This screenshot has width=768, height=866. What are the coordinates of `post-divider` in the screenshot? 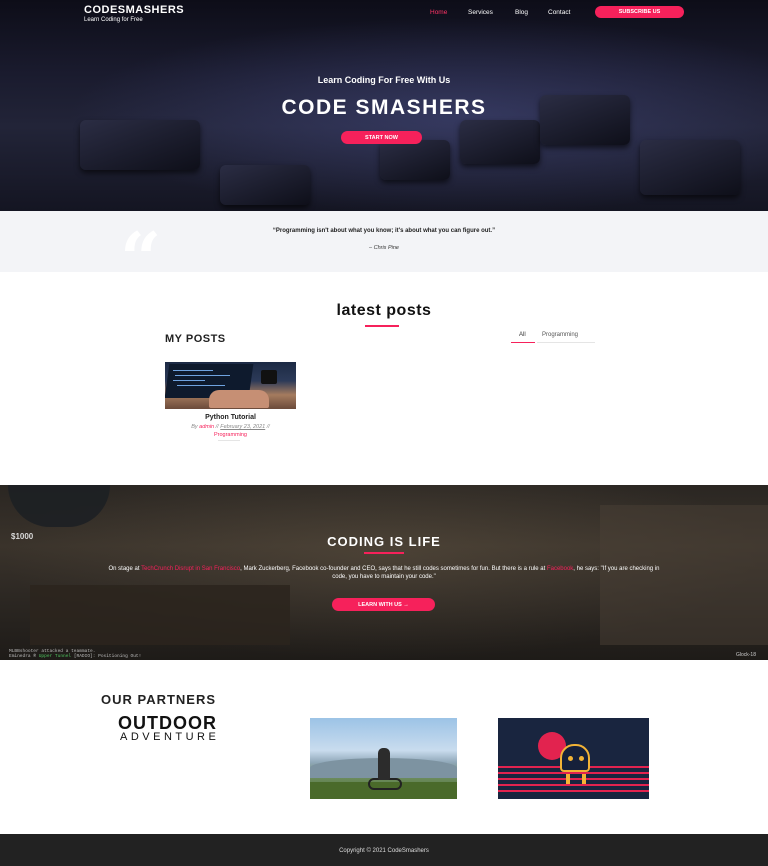 It's located at (229, 440).